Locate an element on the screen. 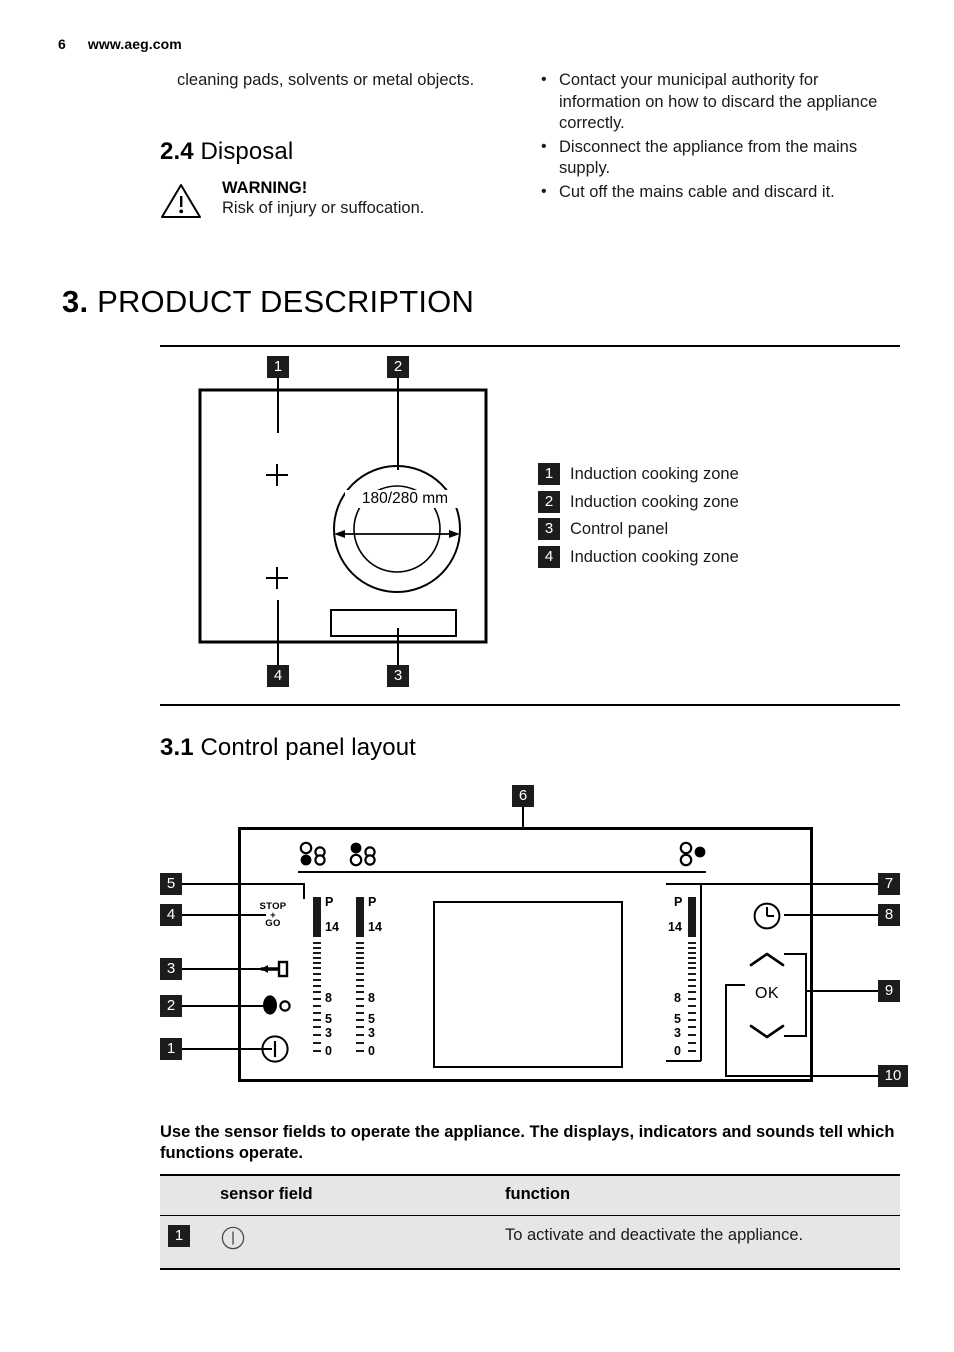  hob-dimension-label: 180/280 mm is located at coordinates (405, 499).